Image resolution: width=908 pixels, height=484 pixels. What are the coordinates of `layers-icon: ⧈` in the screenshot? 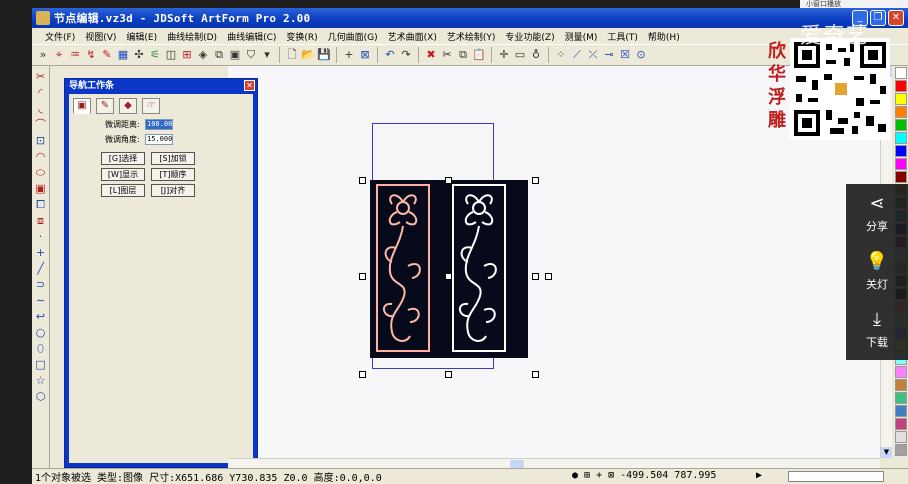 It's located at (41, 220).